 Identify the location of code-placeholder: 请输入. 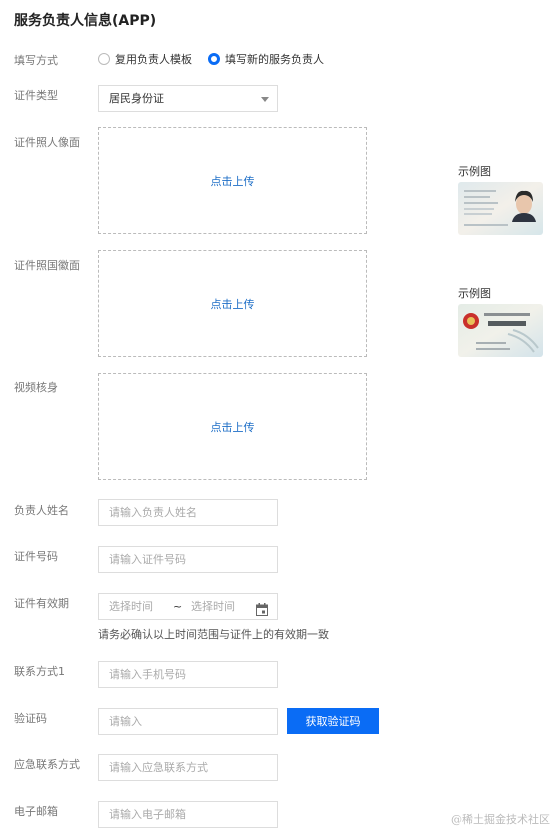
(125, 721).